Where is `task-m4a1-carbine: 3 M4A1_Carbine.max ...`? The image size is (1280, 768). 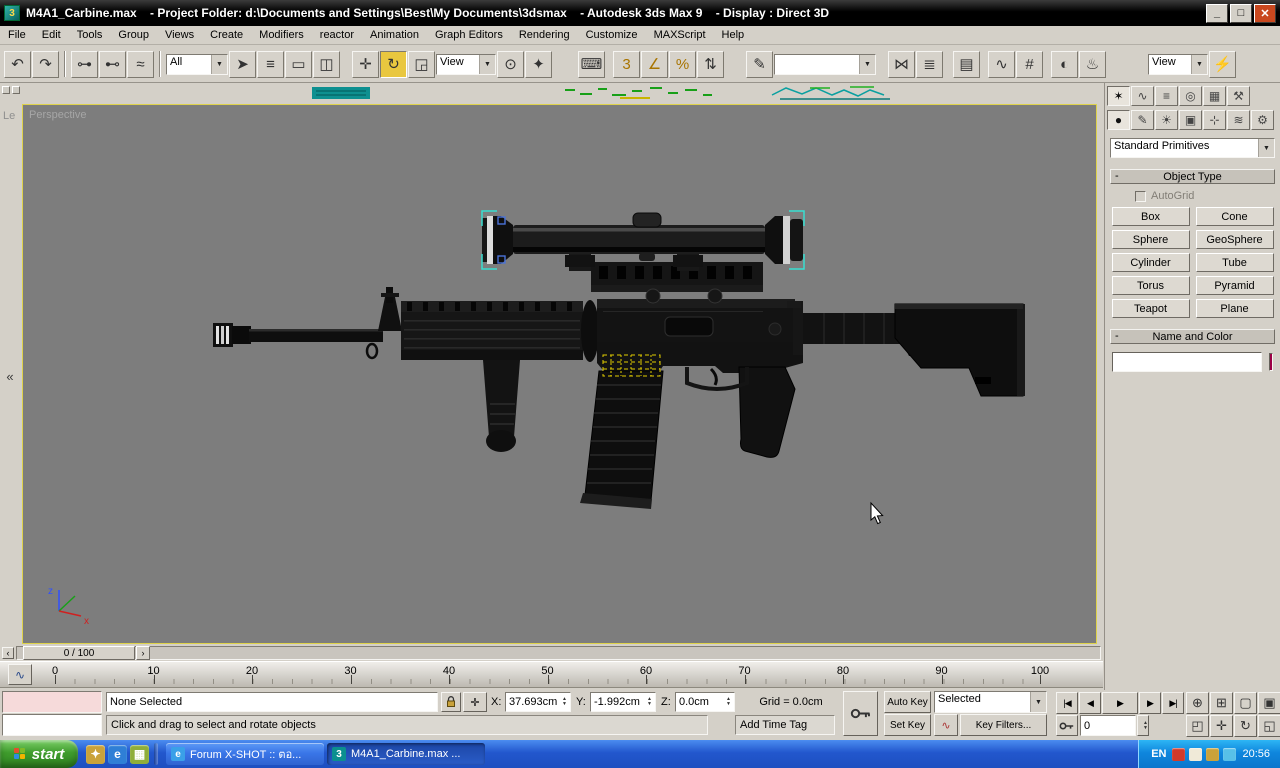
task-m4a1-carbine: 3 M4A1_Carbine.max ... is located at coordinates (406, 754).